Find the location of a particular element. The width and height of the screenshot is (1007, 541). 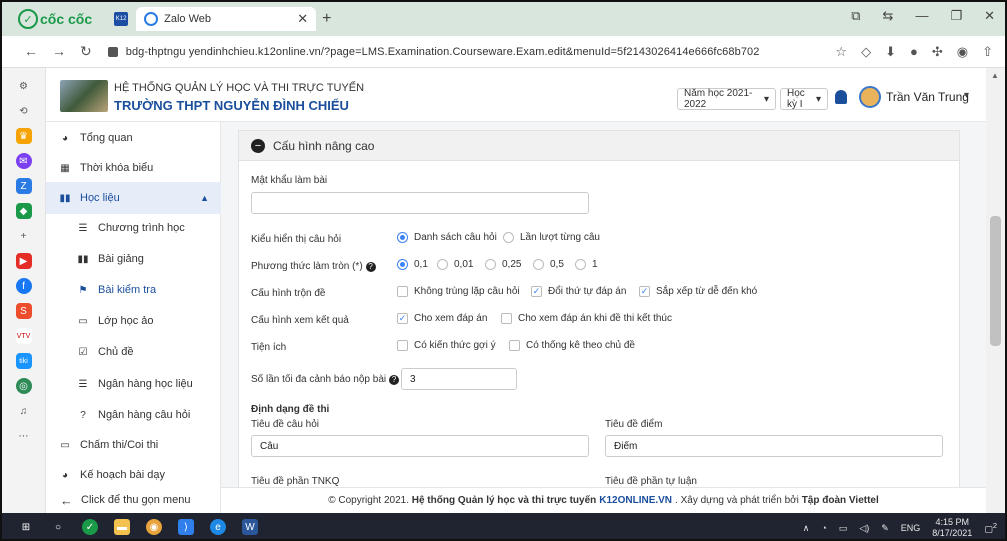

utility-hint-knowledge: Có kiến thức gợi ý is located at coordinates (446, 345).